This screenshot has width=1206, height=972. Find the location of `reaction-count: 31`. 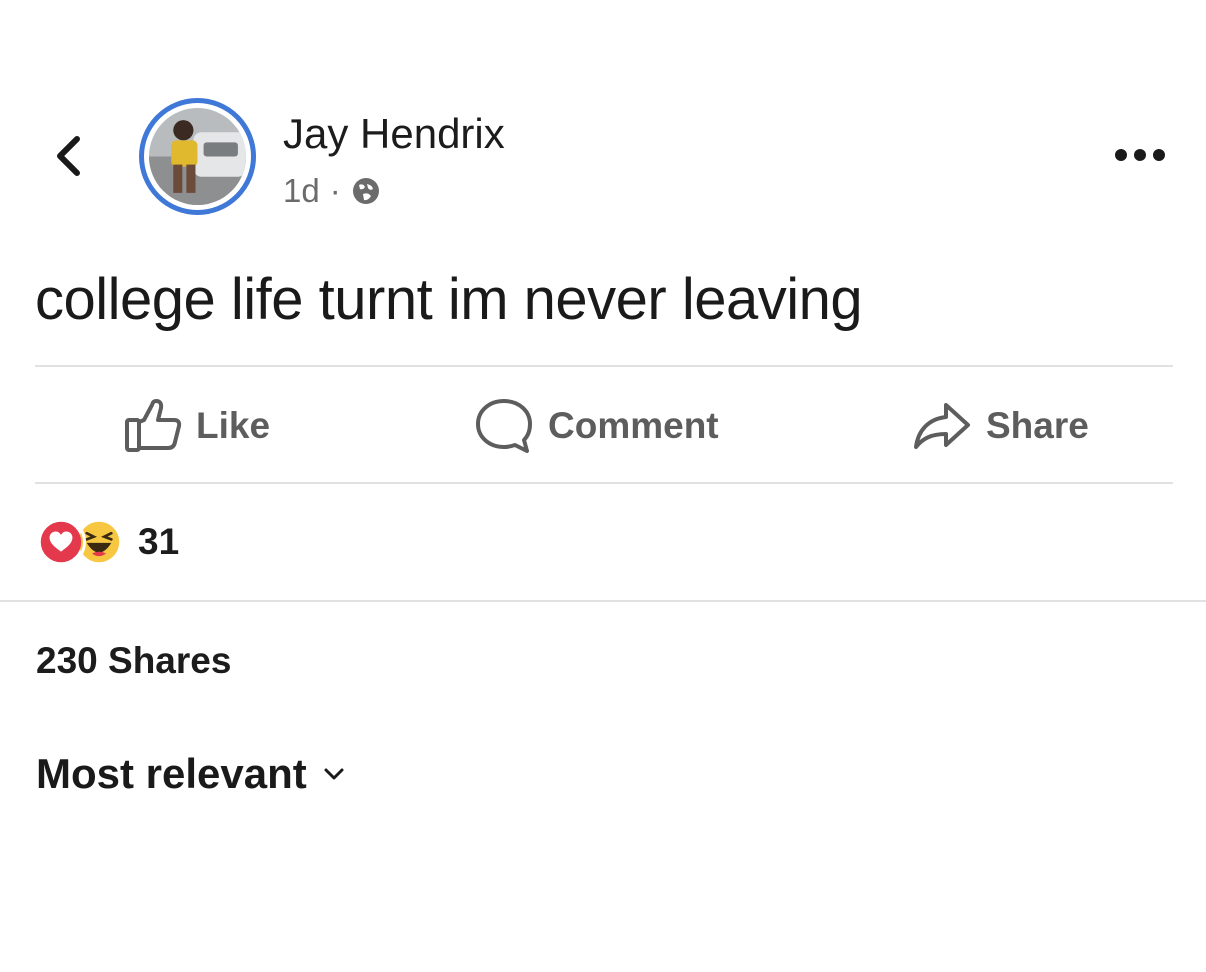

reaction-count: 31 is located at coordinates (159, 541).